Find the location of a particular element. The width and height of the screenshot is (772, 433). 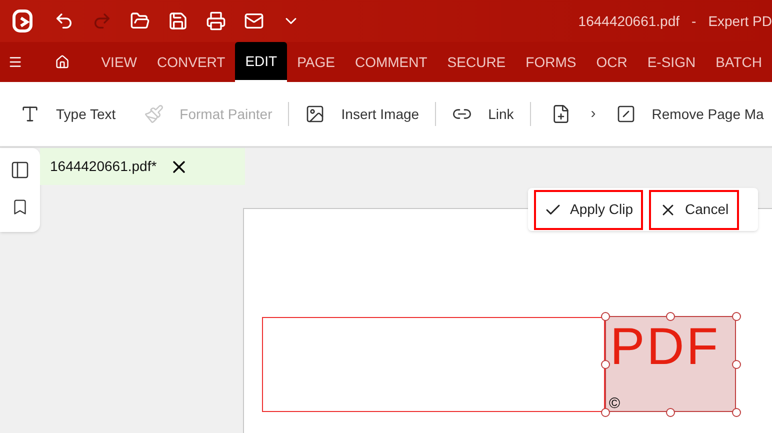

copyright-mark: © is located at coordinates (614, 403).